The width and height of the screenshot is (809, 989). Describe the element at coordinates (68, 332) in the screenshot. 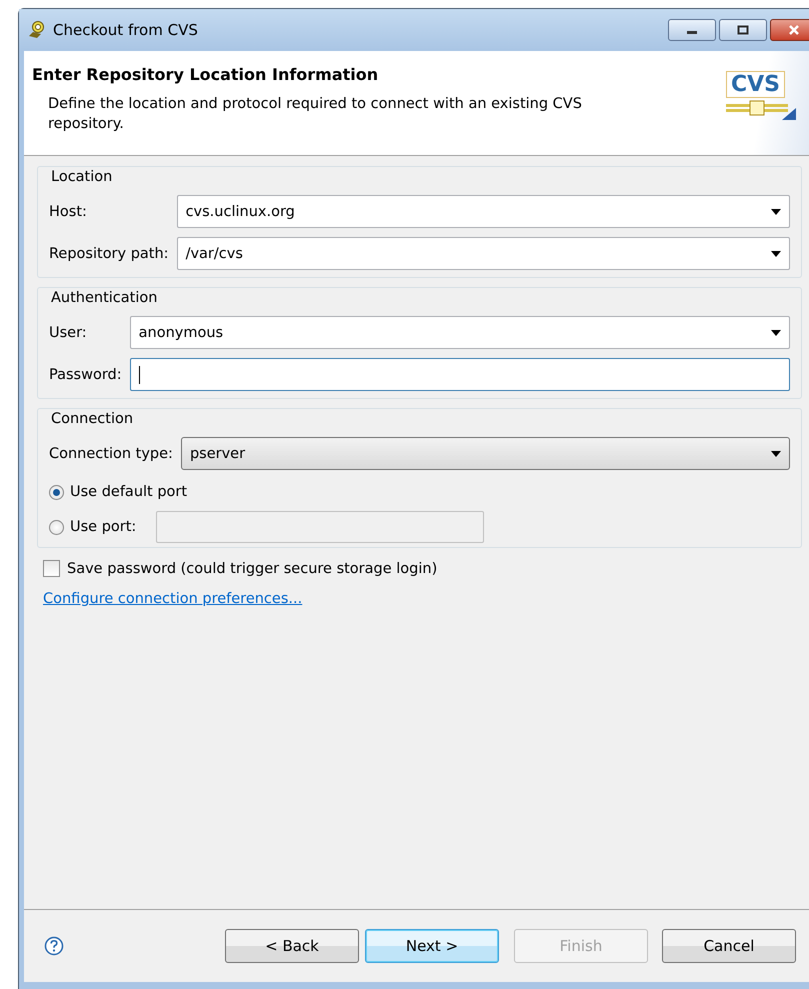

I see `field-label: User:` at that location.